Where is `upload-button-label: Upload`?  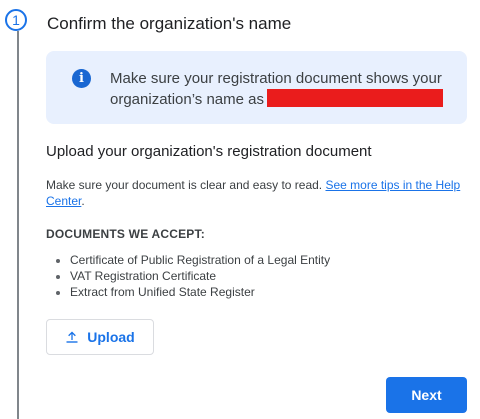
upload-button-label: Upload is located at coordinates (111, 337).